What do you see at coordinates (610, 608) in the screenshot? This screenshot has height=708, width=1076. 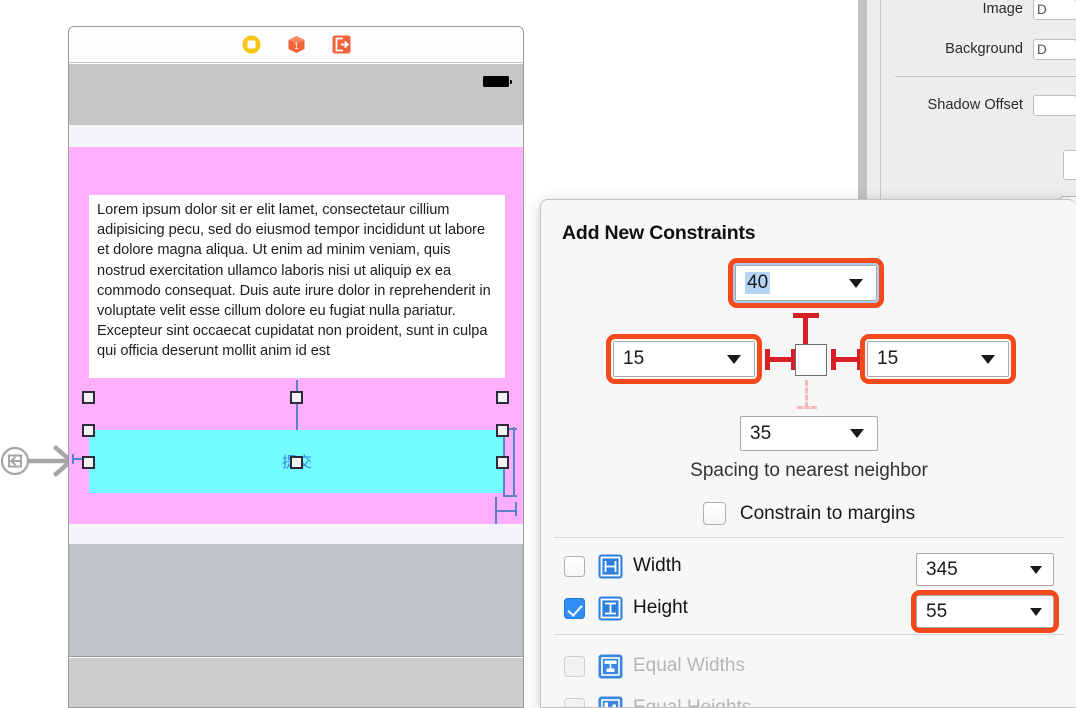 I see `height-constraint-icon` at bounding box center [610, 608].